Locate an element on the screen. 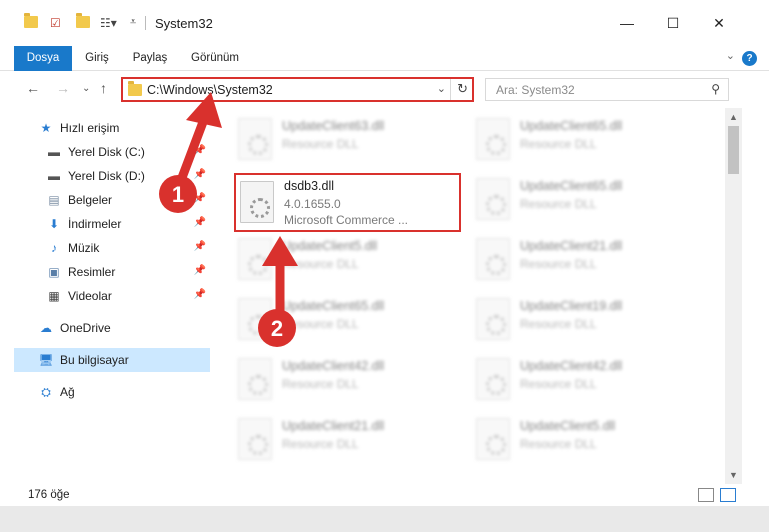  address-folder-icon is located at coordinates (135, 88).